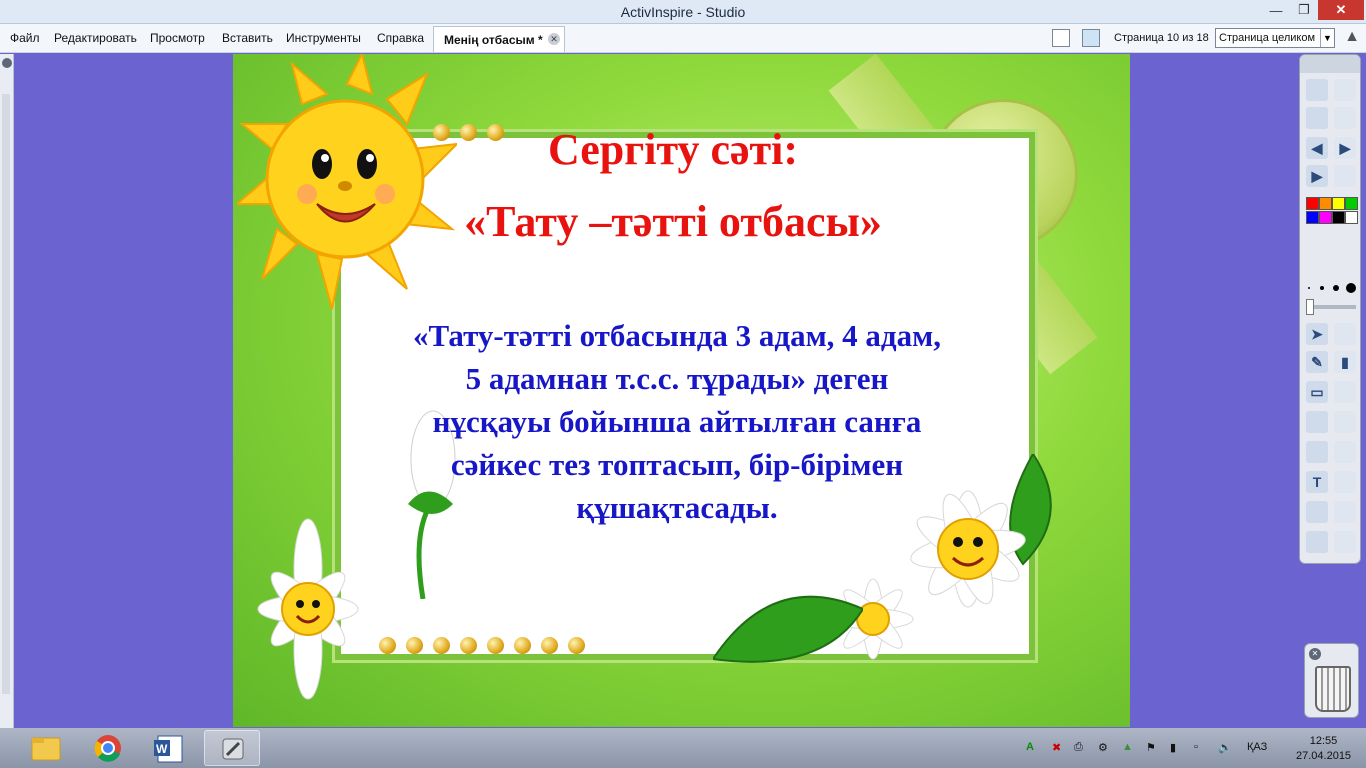 The image size is (1366, 768). Describe the element at coordinates (1151, 747) in the screenshot. I see `flag-icon: ⚑` at that location.